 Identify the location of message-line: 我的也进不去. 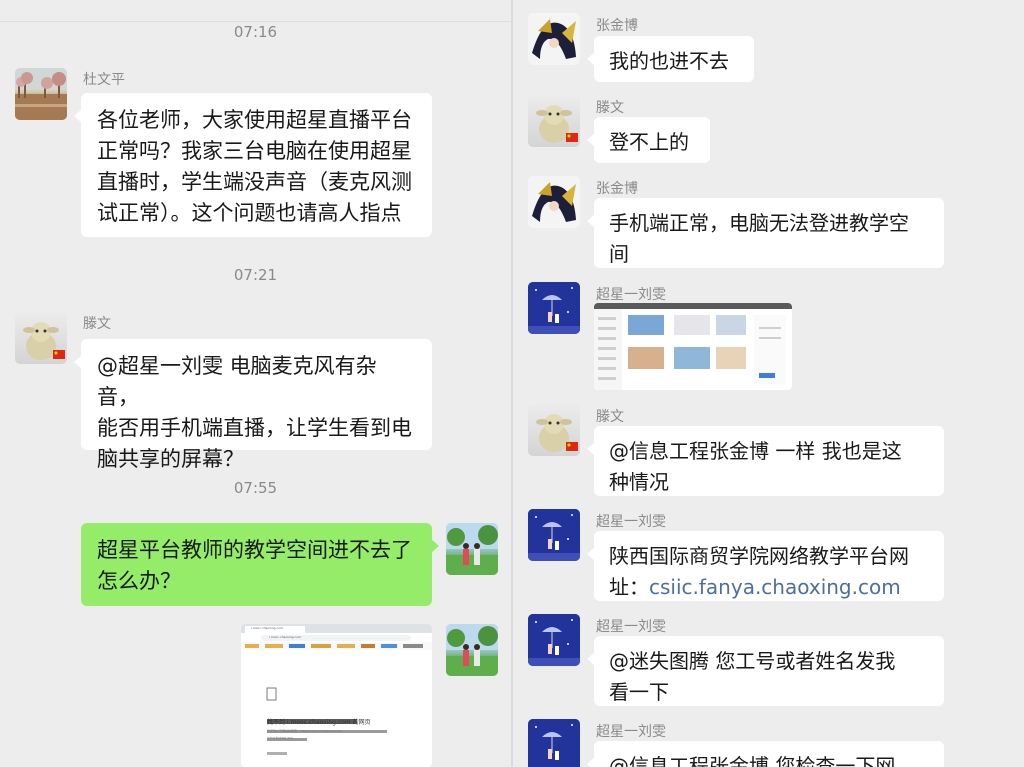
(669, 61).